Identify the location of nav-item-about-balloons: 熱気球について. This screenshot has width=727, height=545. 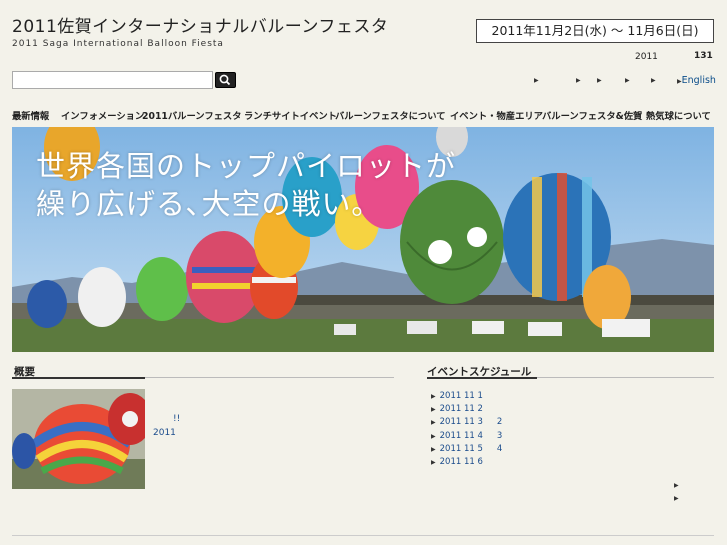
(678, 115).